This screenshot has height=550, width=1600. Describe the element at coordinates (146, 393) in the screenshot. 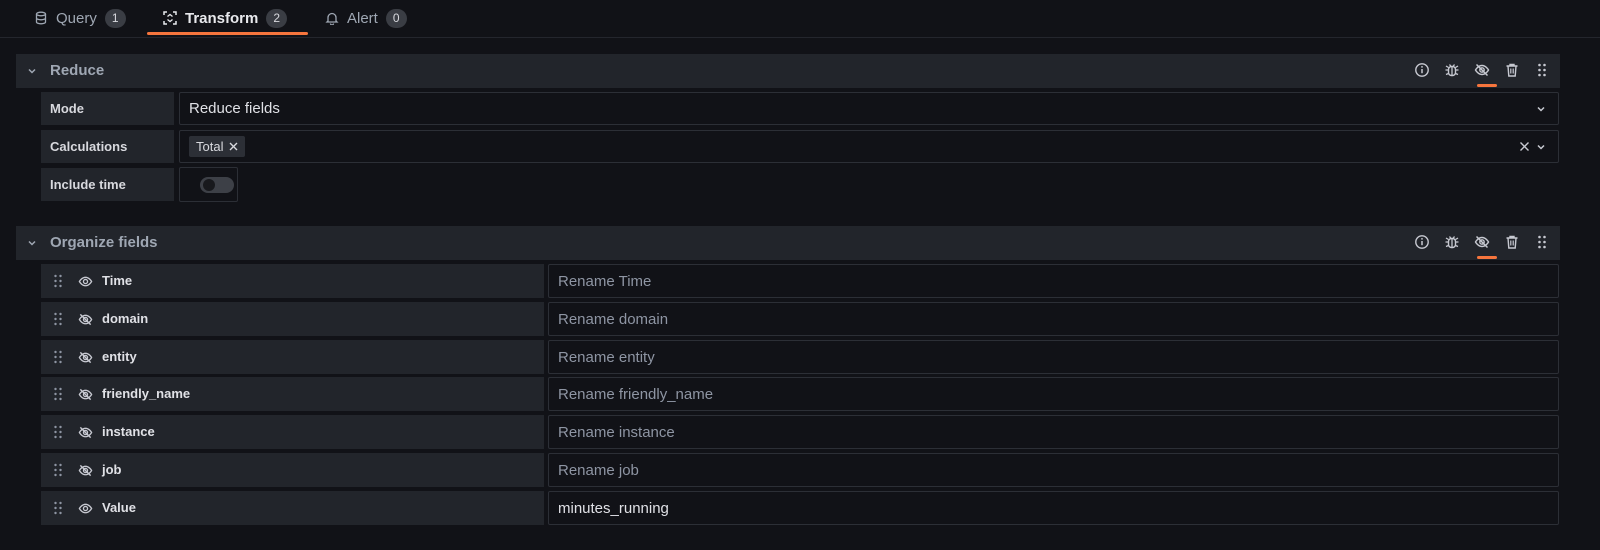

I see `field-name: friendly_name` at that location.